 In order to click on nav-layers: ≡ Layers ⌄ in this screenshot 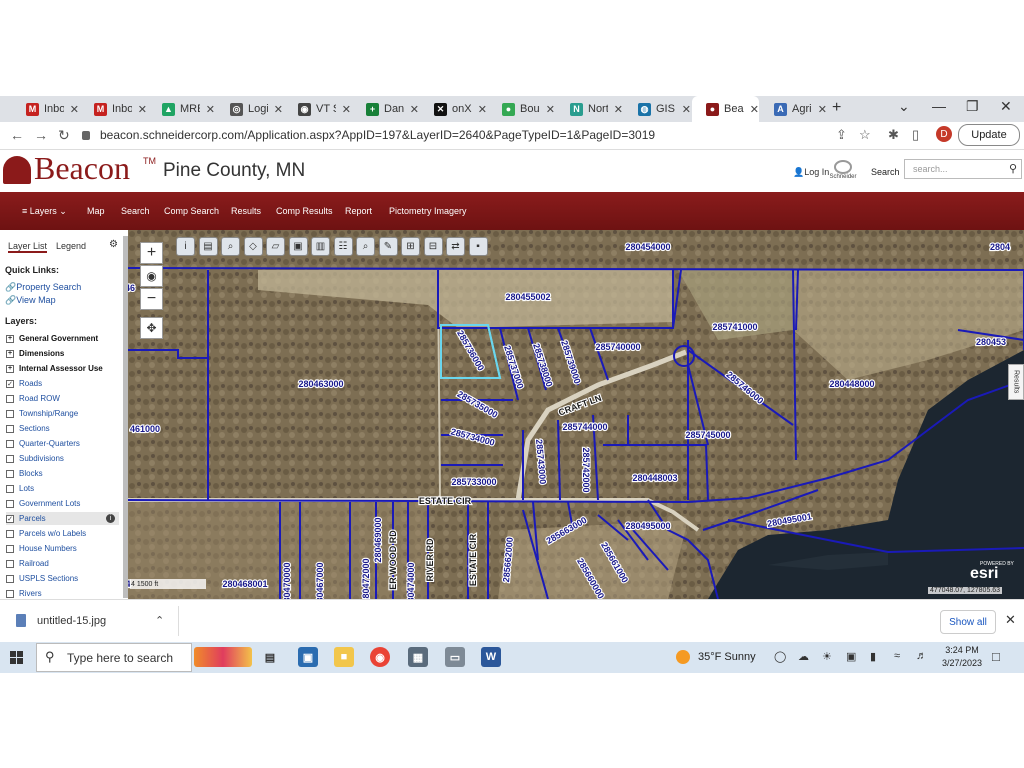, I will do `click(44, 211)`.